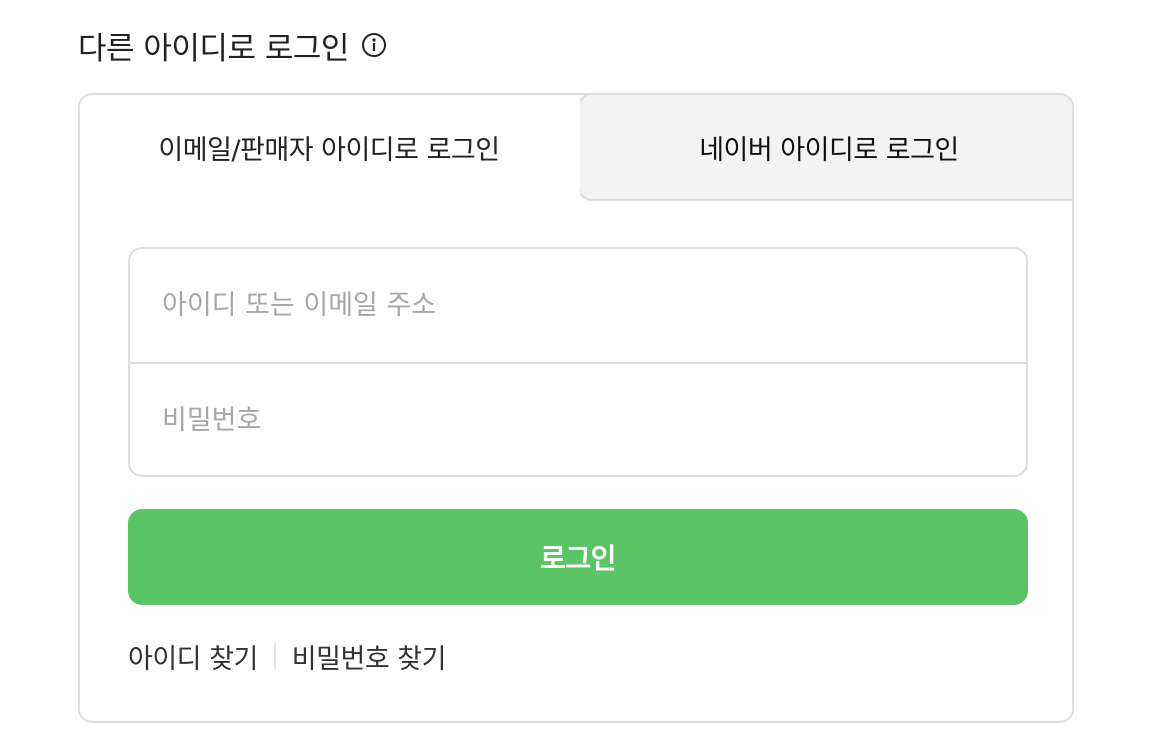 The image size is (1156, 746). What do you see at coordinates (213, 48) in the screenshot?
I see `page-title: 다른 아이디로 로그인` at bounding box center [213, 48].